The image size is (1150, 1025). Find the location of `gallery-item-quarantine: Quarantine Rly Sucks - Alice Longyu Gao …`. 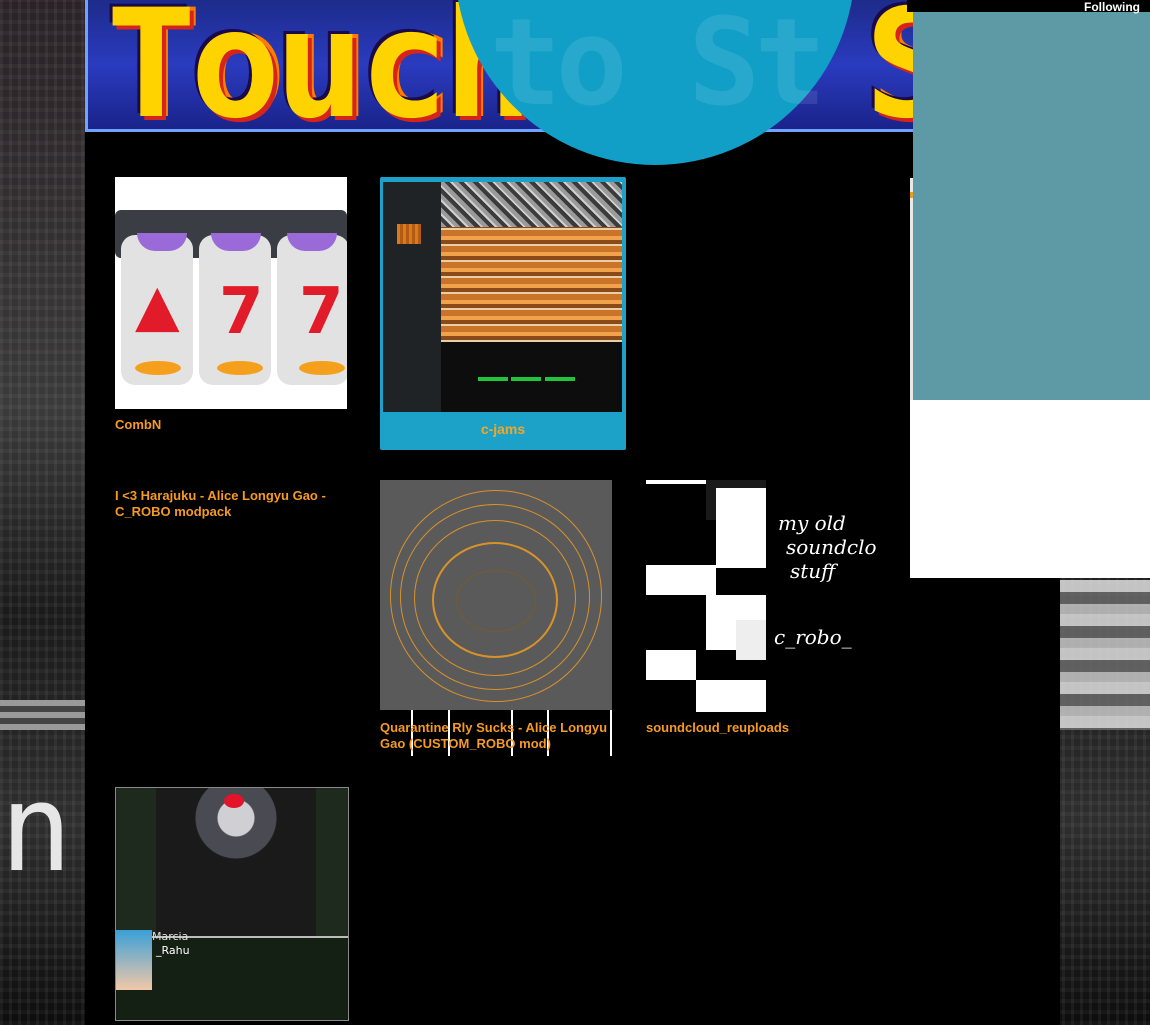

gallery-item-quarantine: Quarantine Rly Sucks - Alice Longyu Gao … is located at coordinates (496, 618).